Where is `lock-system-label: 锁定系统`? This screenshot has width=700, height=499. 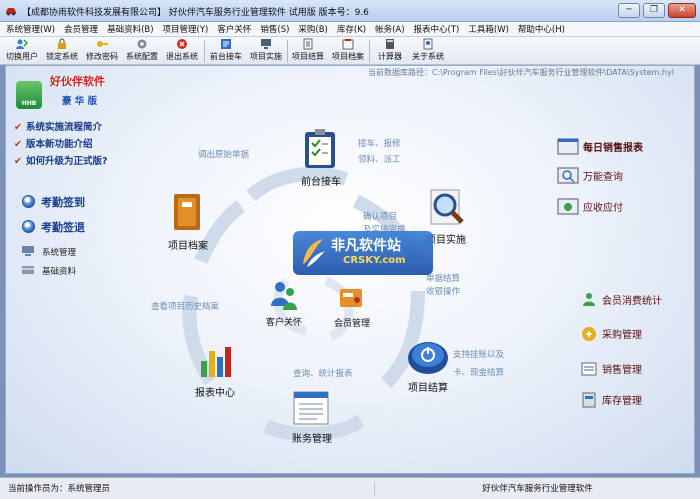 lock-system-label: 锁定系统 is located at coordinates (62, 56).